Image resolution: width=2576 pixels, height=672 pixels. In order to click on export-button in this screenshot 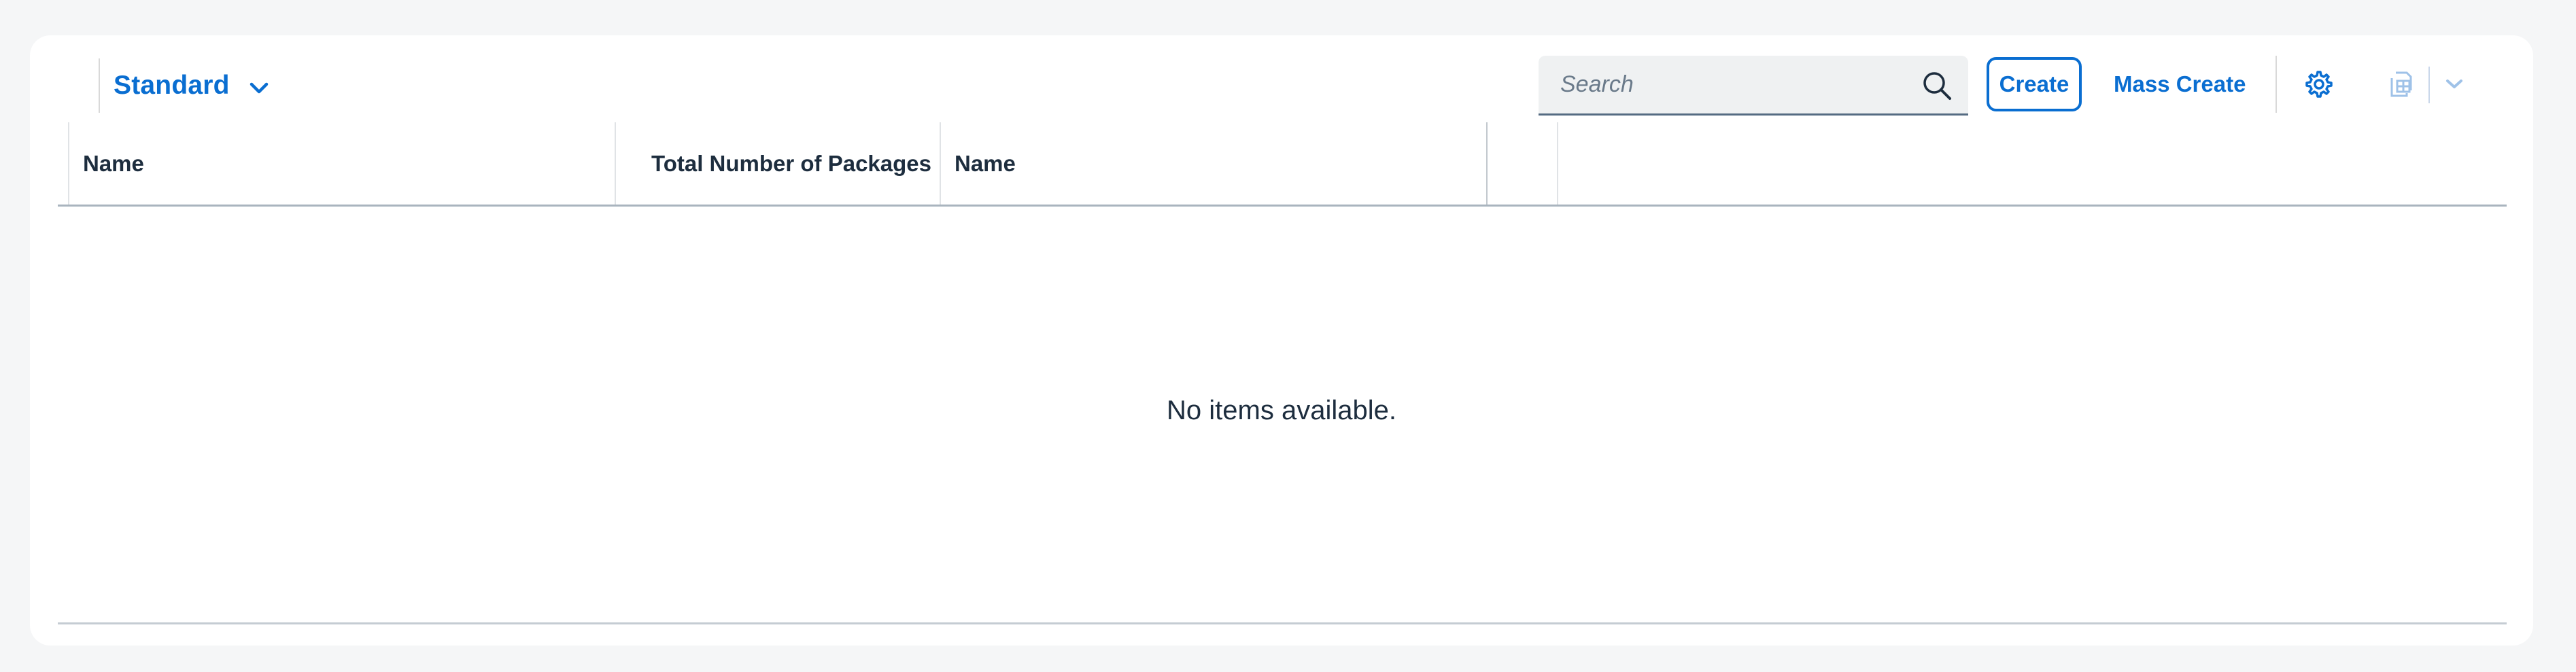, I will do `click(2400, 85)`.